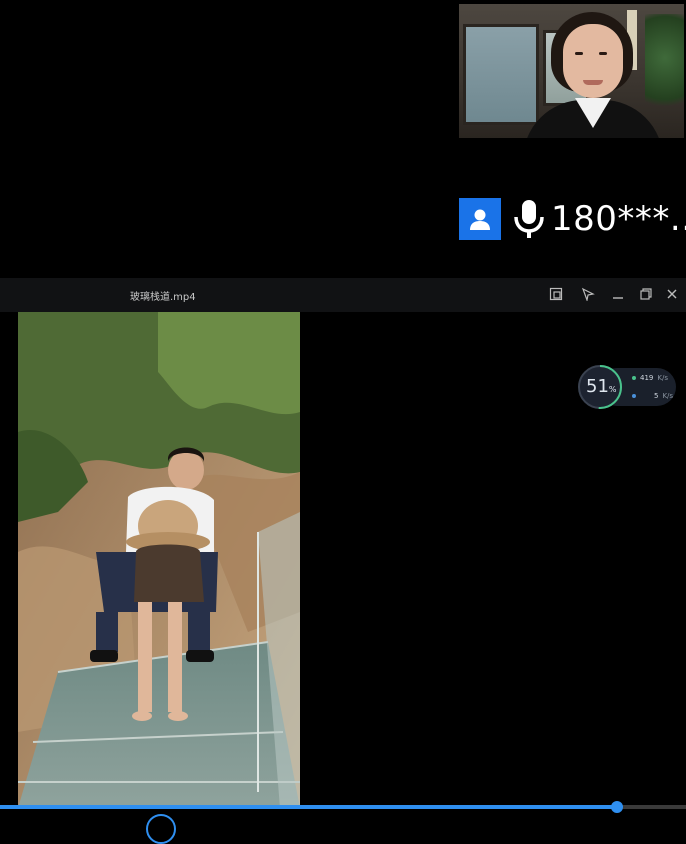 This screenshot has height=844, width=686. Describe the element at coordinates (163, 297) in the screenshot. I see `file-title: 玻璃栈道.mp4` at that location.